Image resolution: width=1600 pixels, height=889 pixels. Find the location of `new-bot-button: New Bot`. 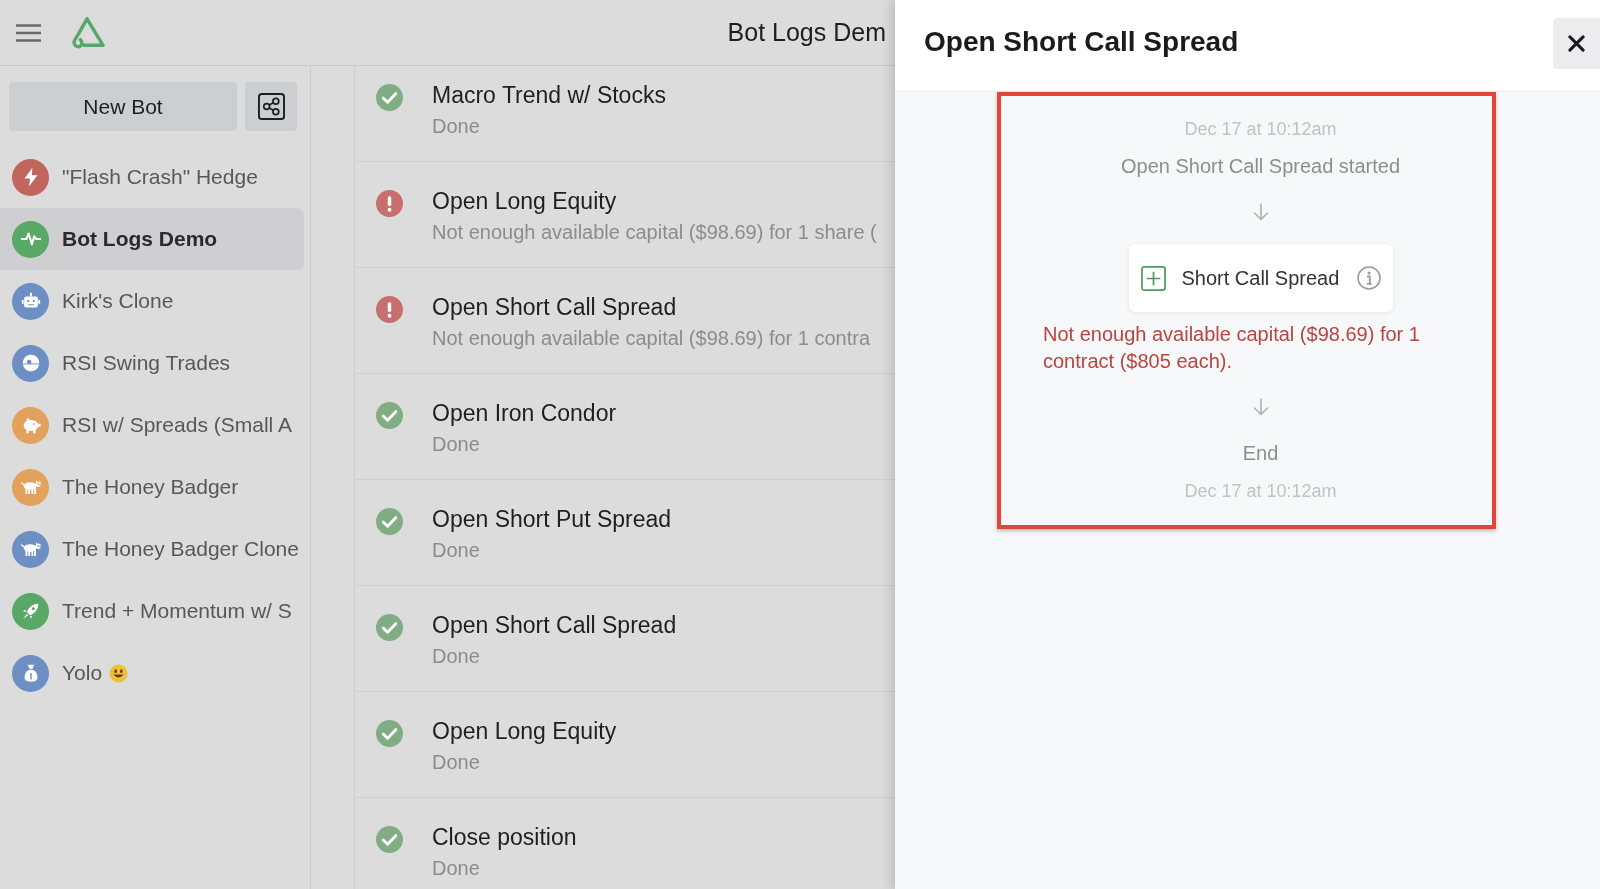

new-bot-button: New Bot is located at coordinates (123, 106).